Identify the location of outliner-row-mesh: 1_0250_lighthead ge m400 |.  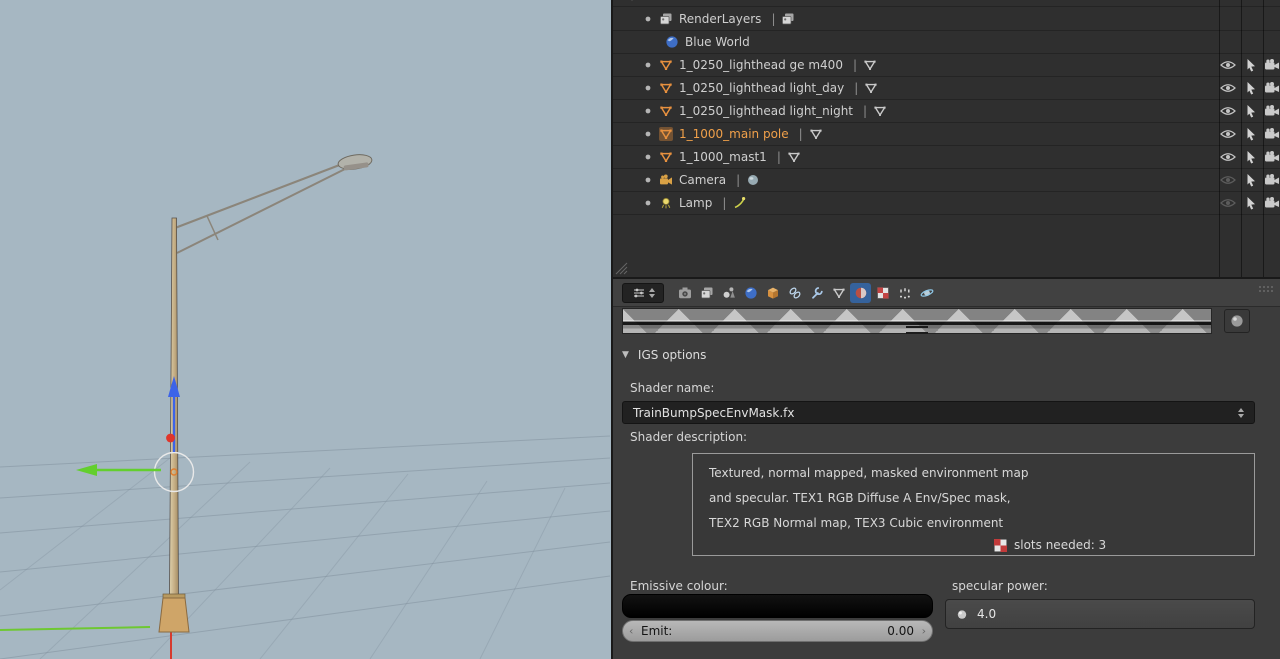
(946, 65).